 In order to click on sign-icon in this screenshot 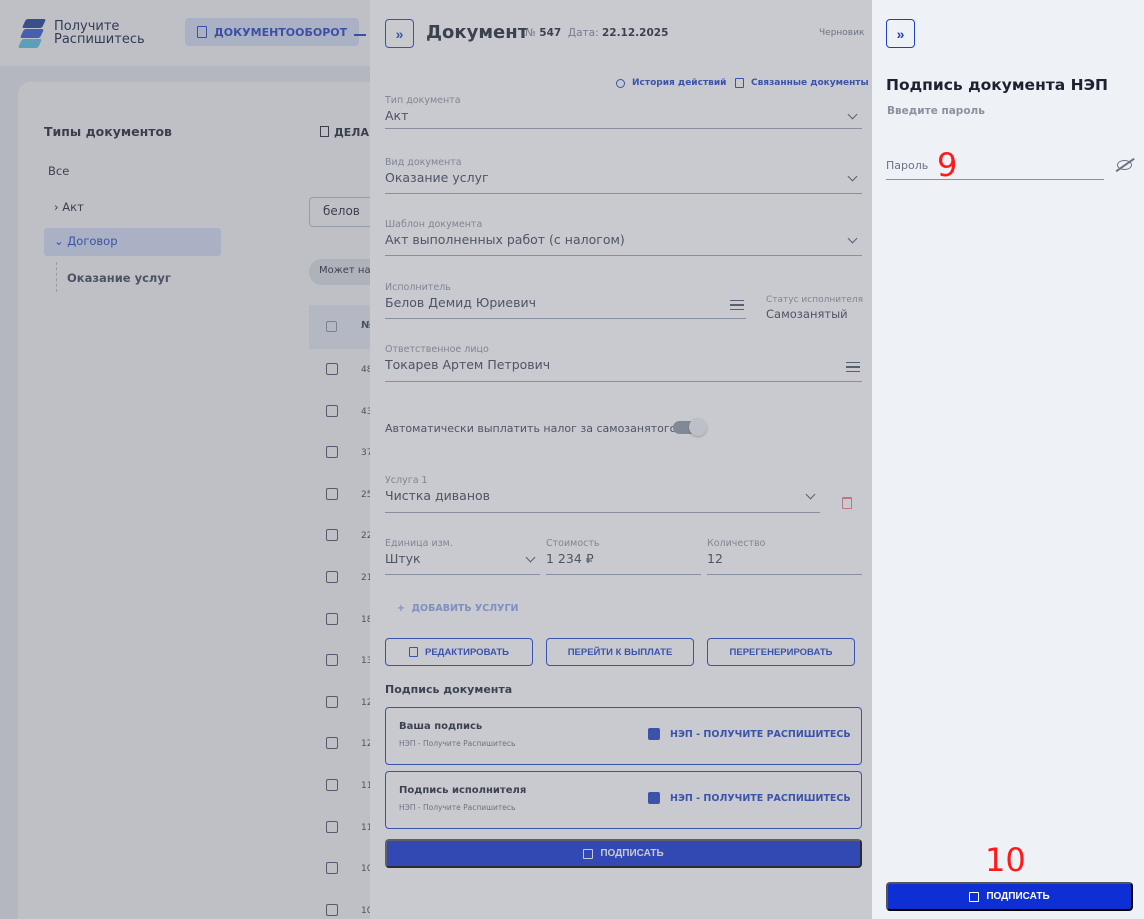, I will do `click(974, 896)`.